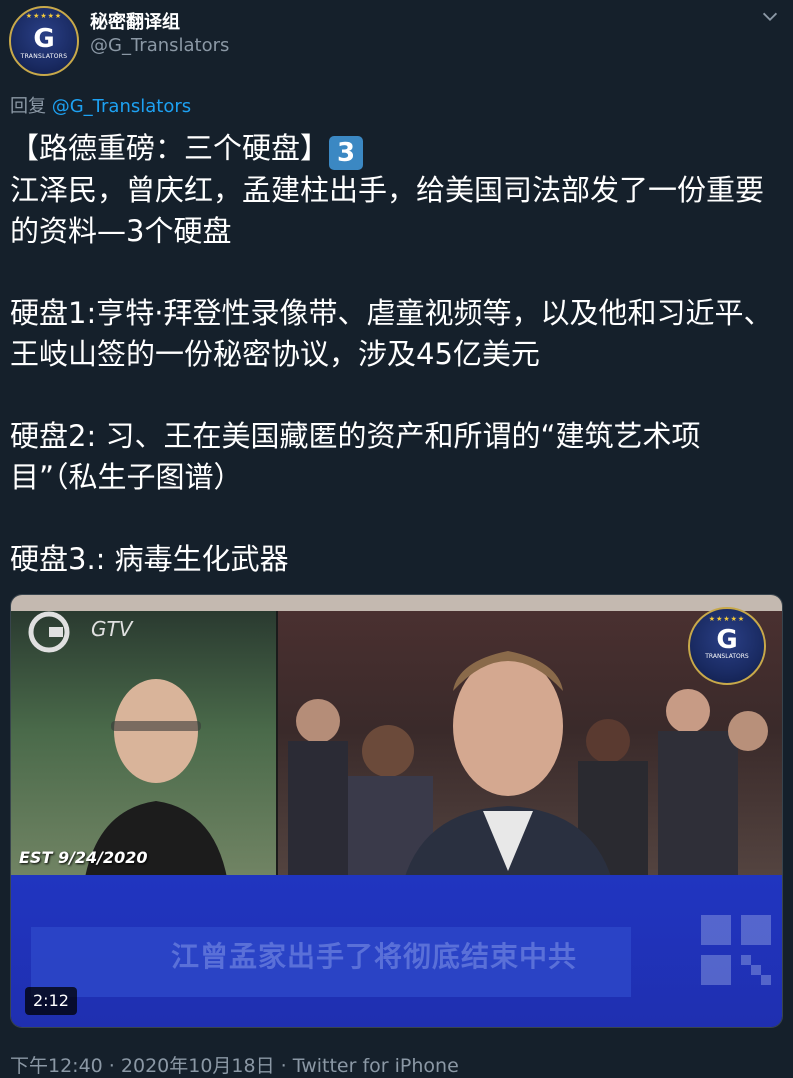 This screenshot has height=1078, width=793. What do you see at coordinates (374, 956) in the screenshot?
I see `banner-headline: 江曾孟家出手了将彻底结束中共` at bounding box center [374, 956].